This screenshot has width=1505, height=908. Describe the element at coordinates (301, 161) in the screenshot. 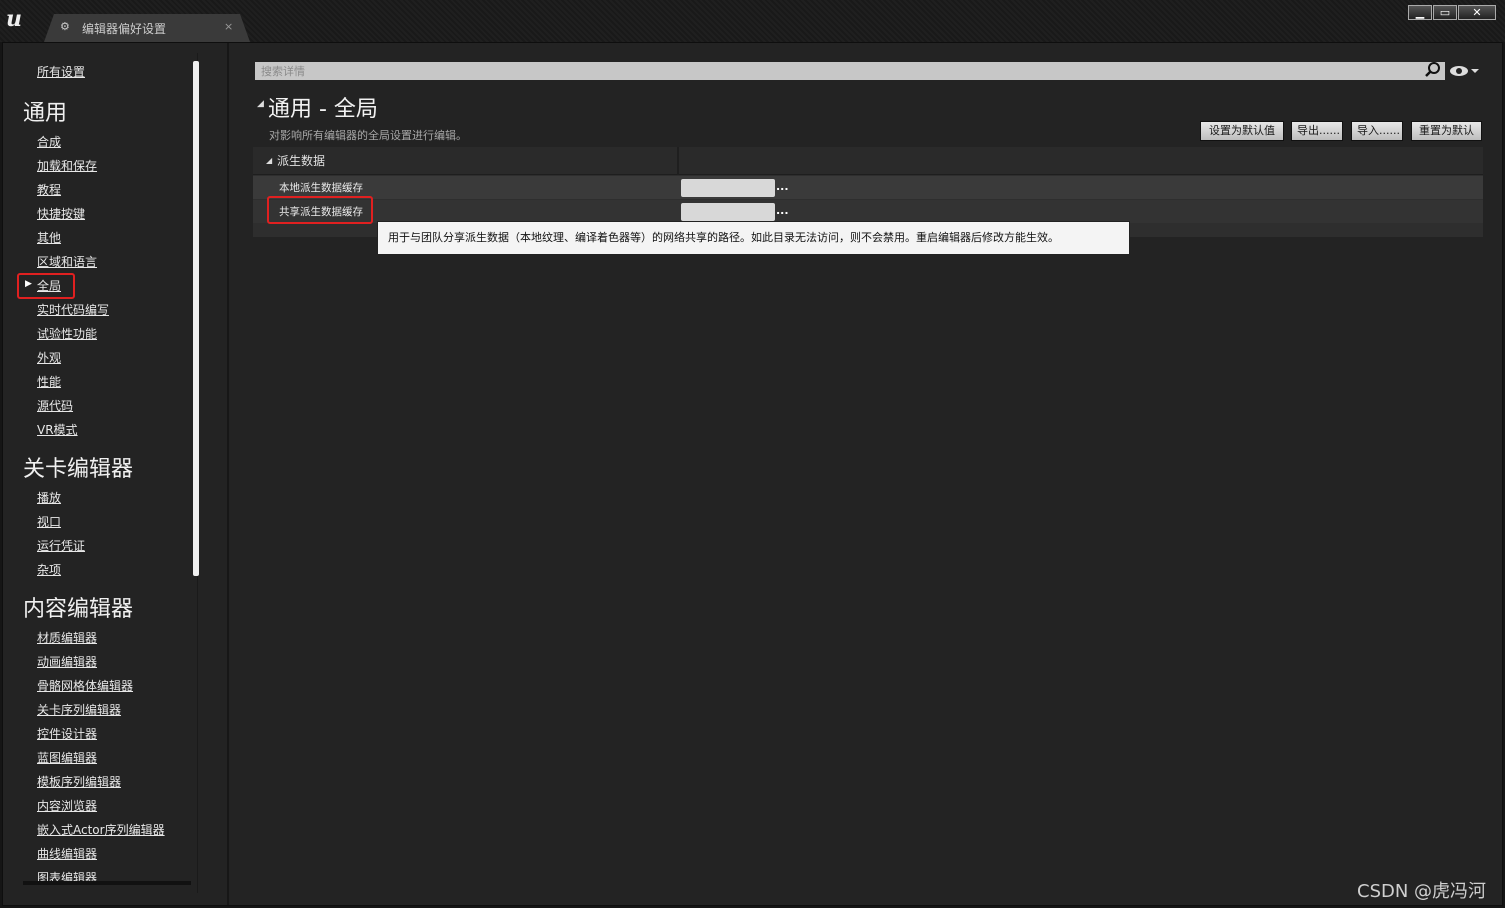

I see `category-label: 派生数据` at that location.